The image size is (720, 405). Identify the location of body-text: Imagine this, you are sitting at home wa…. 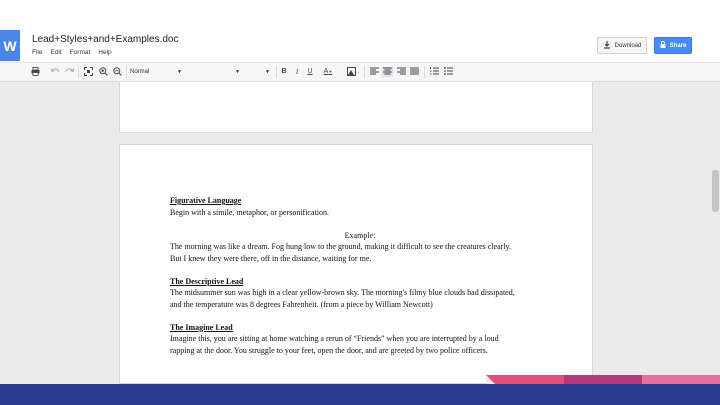
(334, 338).